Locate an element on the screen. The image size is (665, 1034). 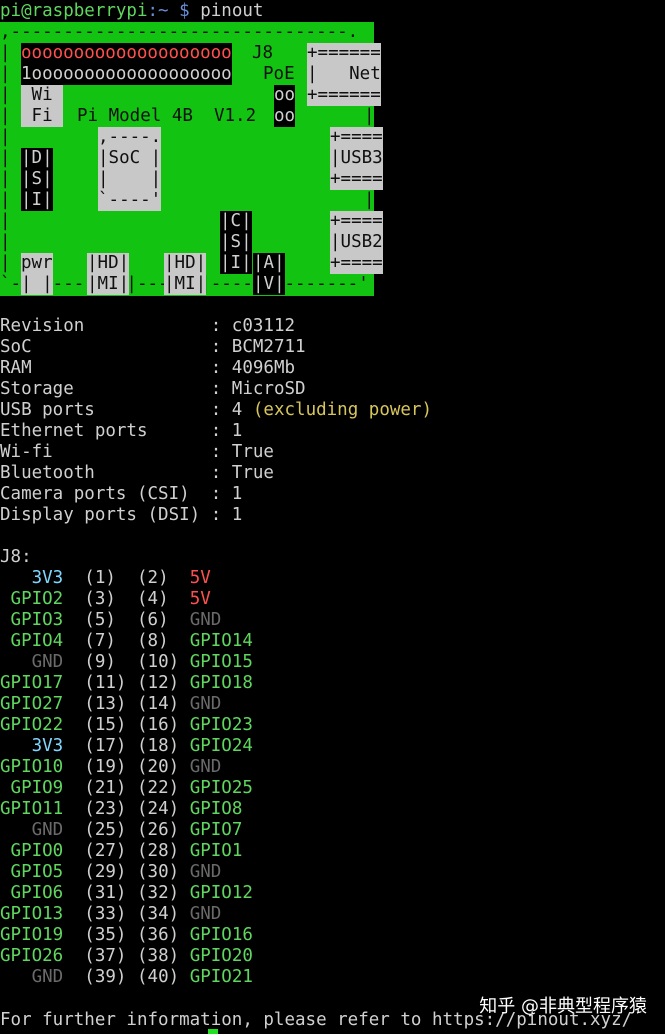
pin-left-number: (7) is located at coordinates (105, 641).